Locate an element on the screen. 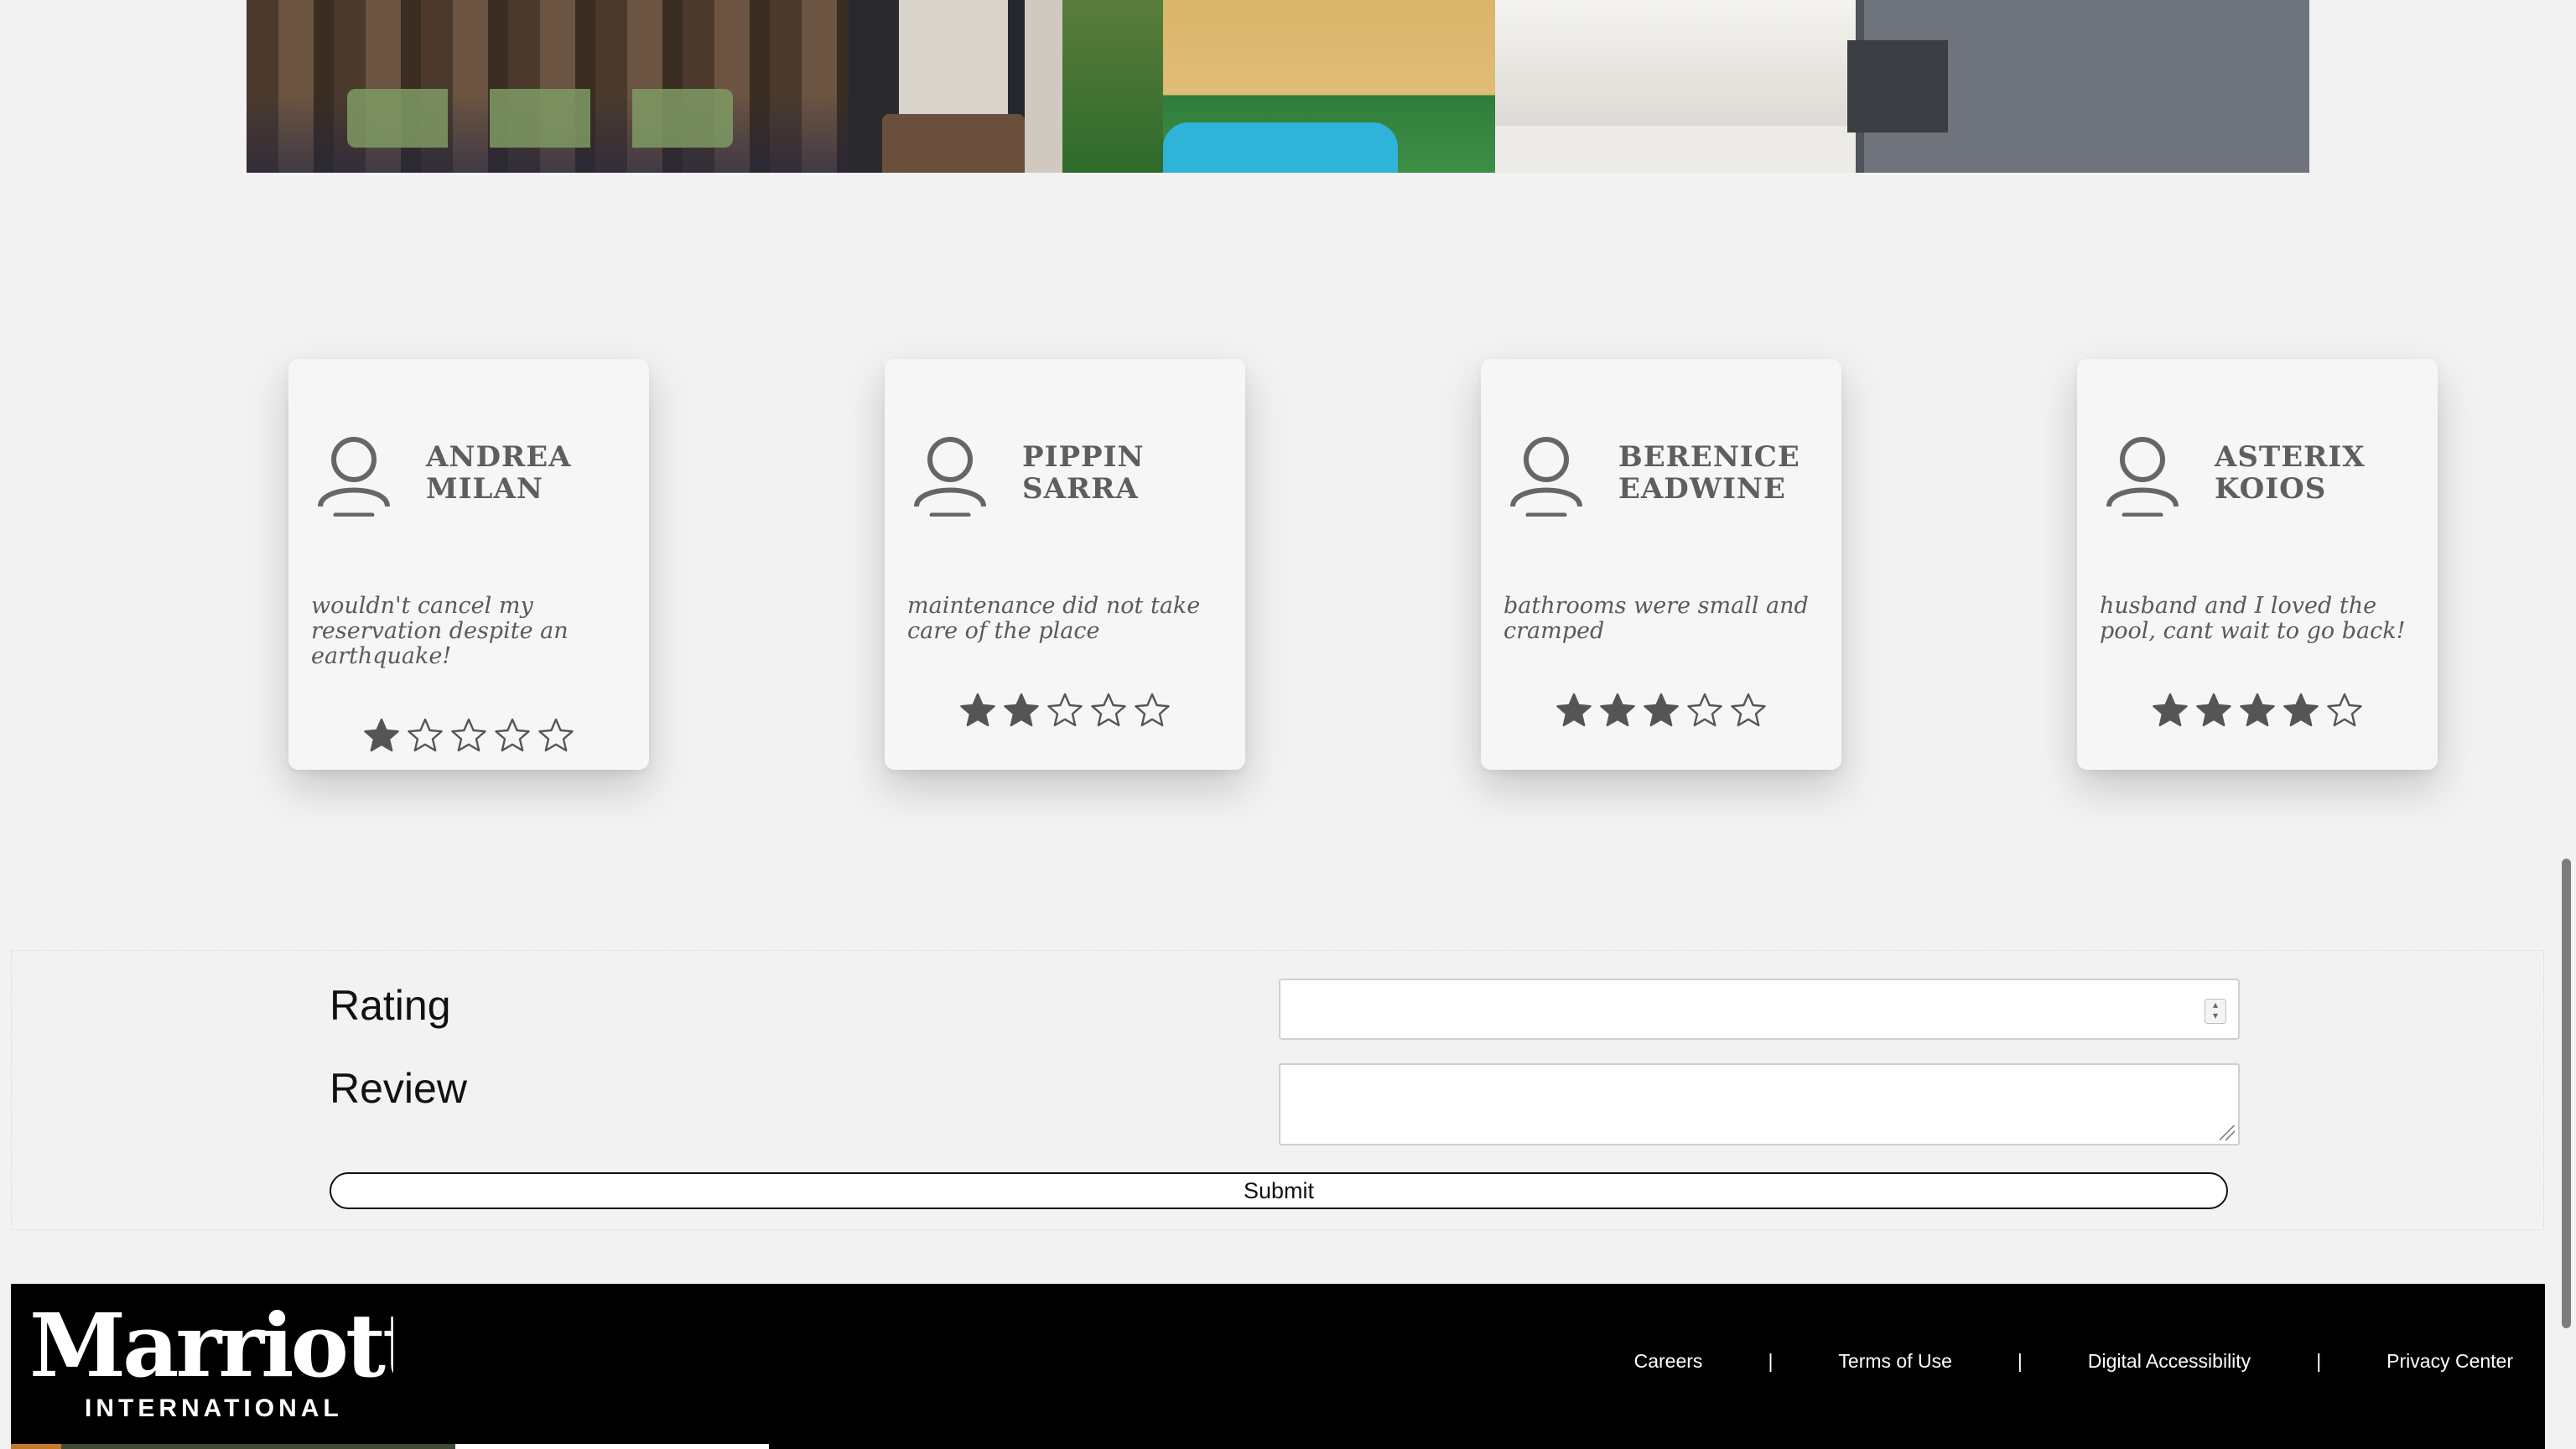  reviewer-name: BERENICE EADWINE is located at coordinates (1723, 473).